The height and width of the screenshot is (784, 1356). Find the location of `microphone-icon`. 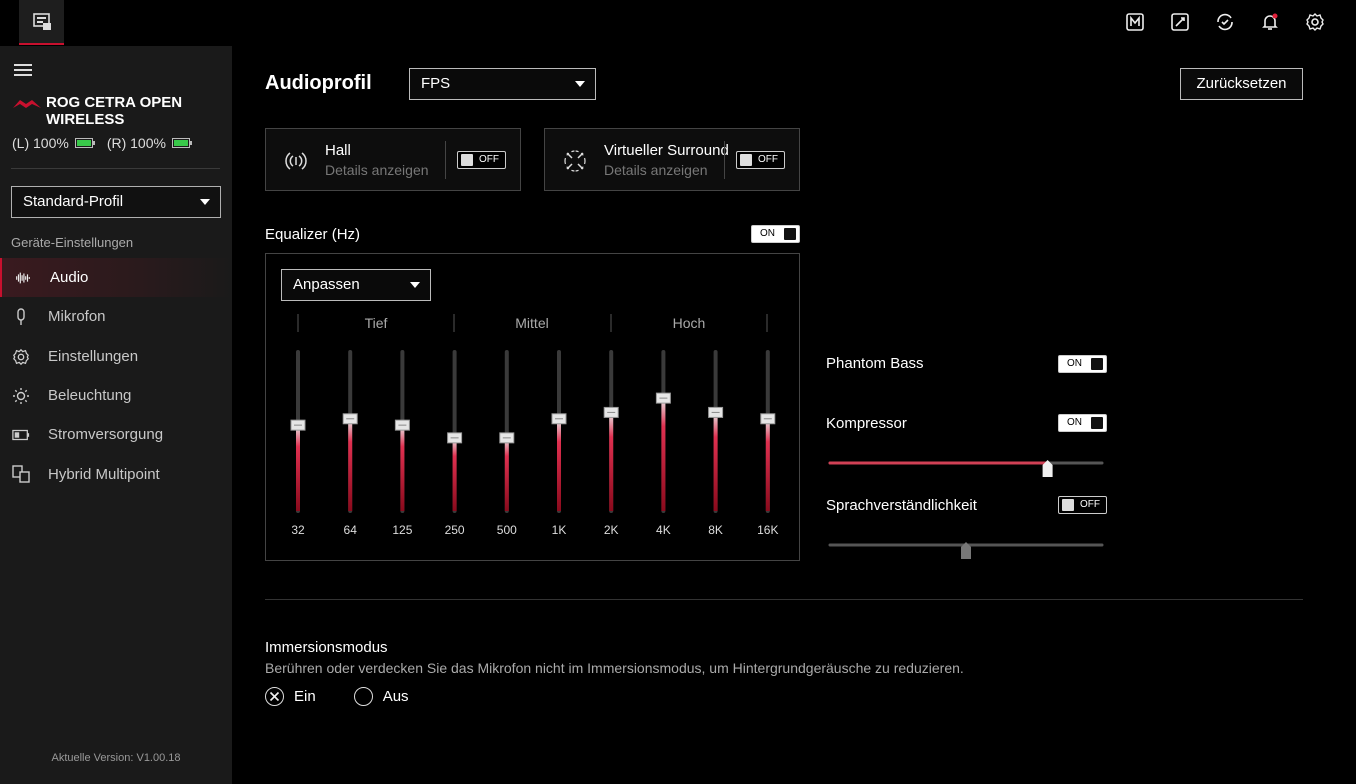

microphone-icon is located at coordinates (21, 317).